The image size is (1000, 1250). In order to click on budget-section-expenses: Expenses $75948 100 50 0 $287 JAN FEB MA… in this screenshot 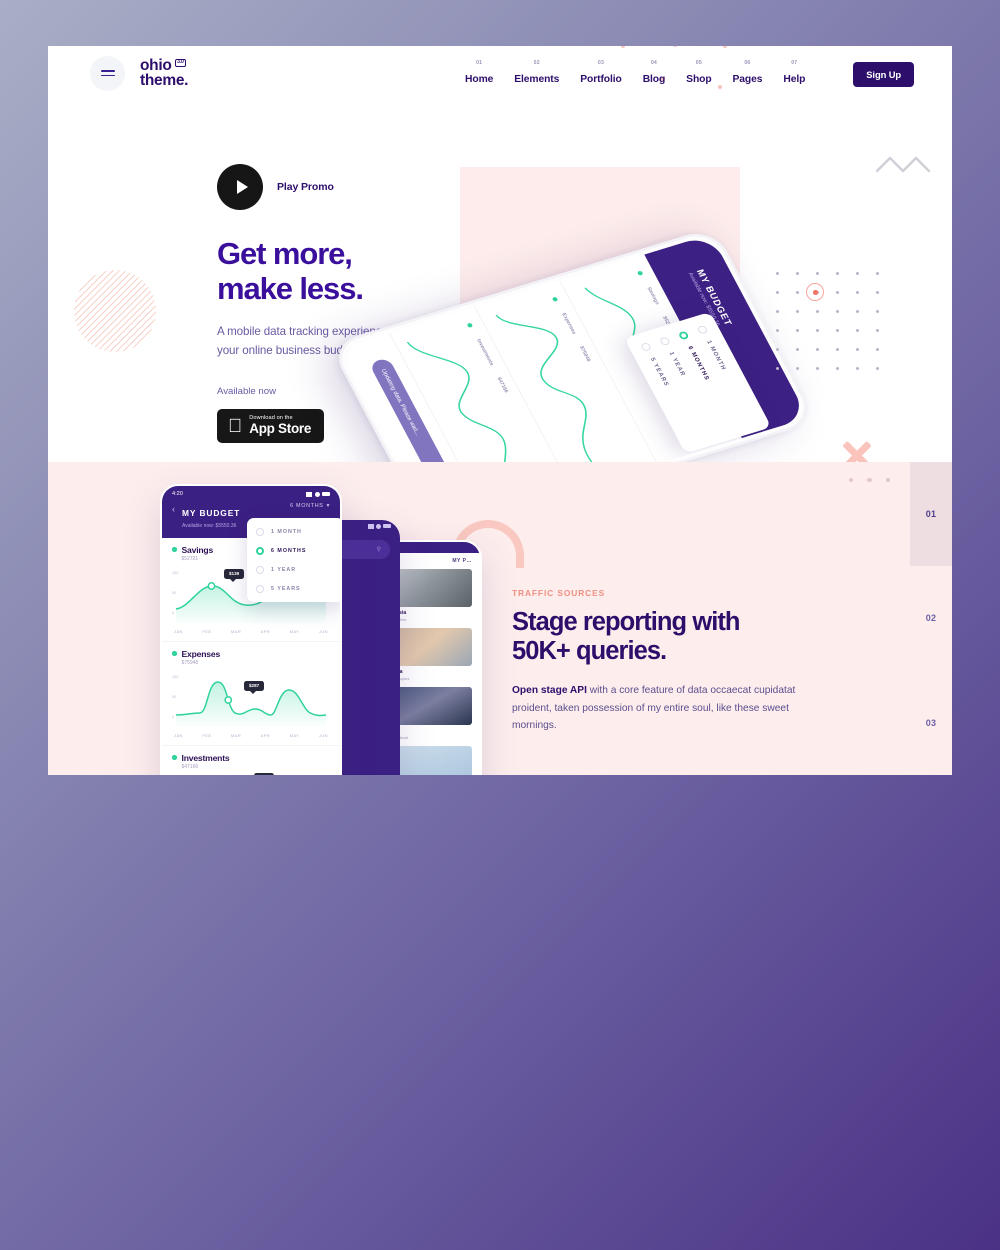, I will do `click(251, 694)`.